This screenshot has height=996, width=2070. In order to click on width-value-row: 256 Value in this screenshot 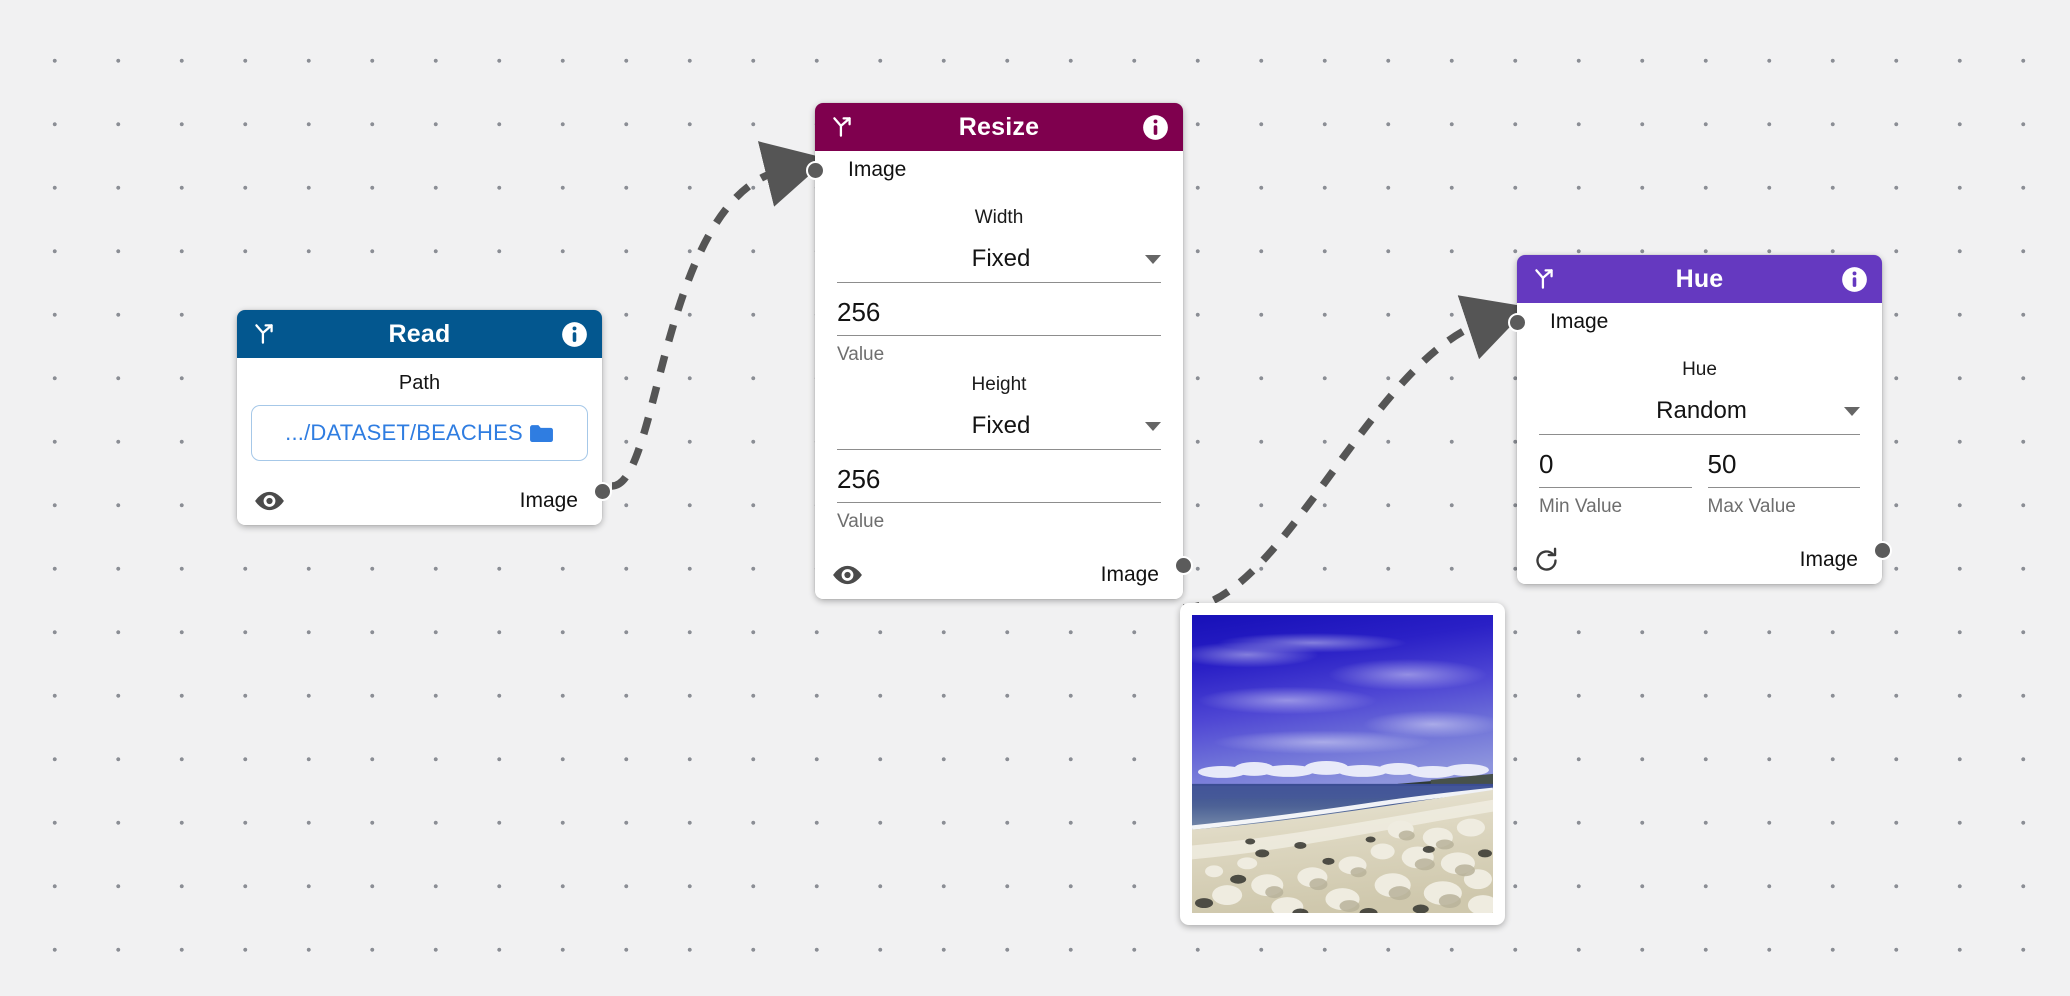, I will do `click(999, 330)`.